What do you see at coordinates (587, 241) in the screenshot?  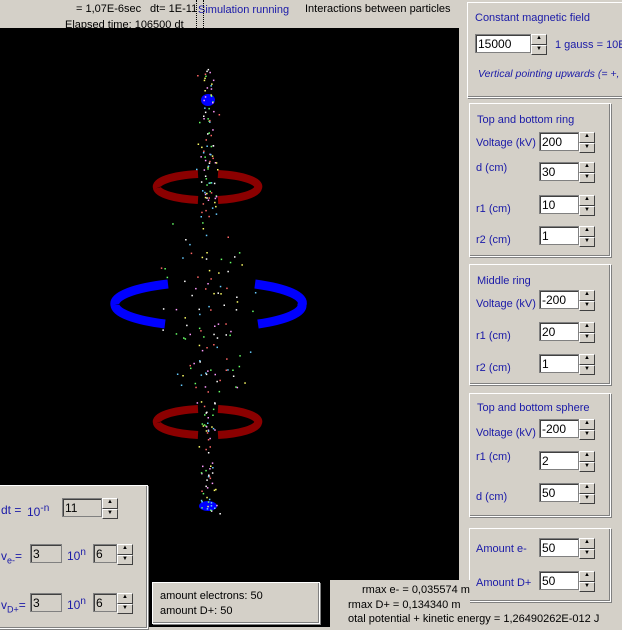 I see `tbr-r2-down: ▼` at bounding box center [587, 241].